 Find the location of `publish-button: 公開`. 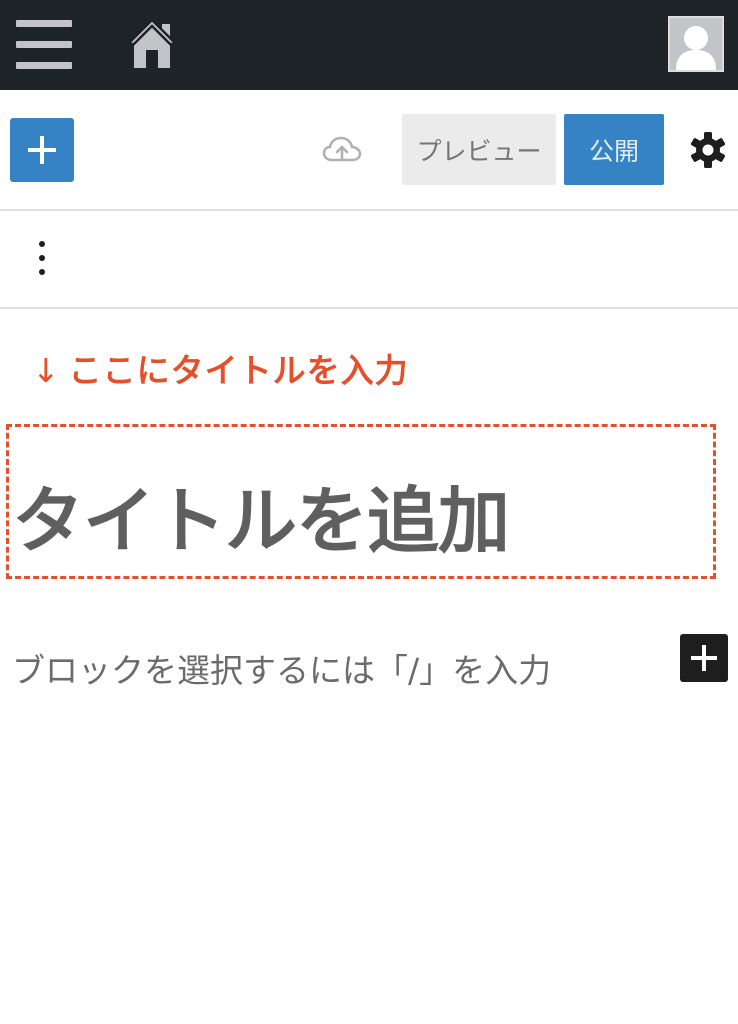

publish-button: 公開 is located at coordinates (614, 149).